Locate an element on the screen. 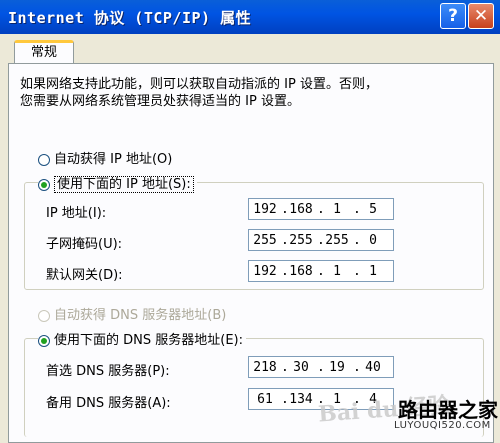 The height and width of the screenshot is (443, 500). ip-address-input: 192. 168. 1. 5 is located at coordinates (321, 209).